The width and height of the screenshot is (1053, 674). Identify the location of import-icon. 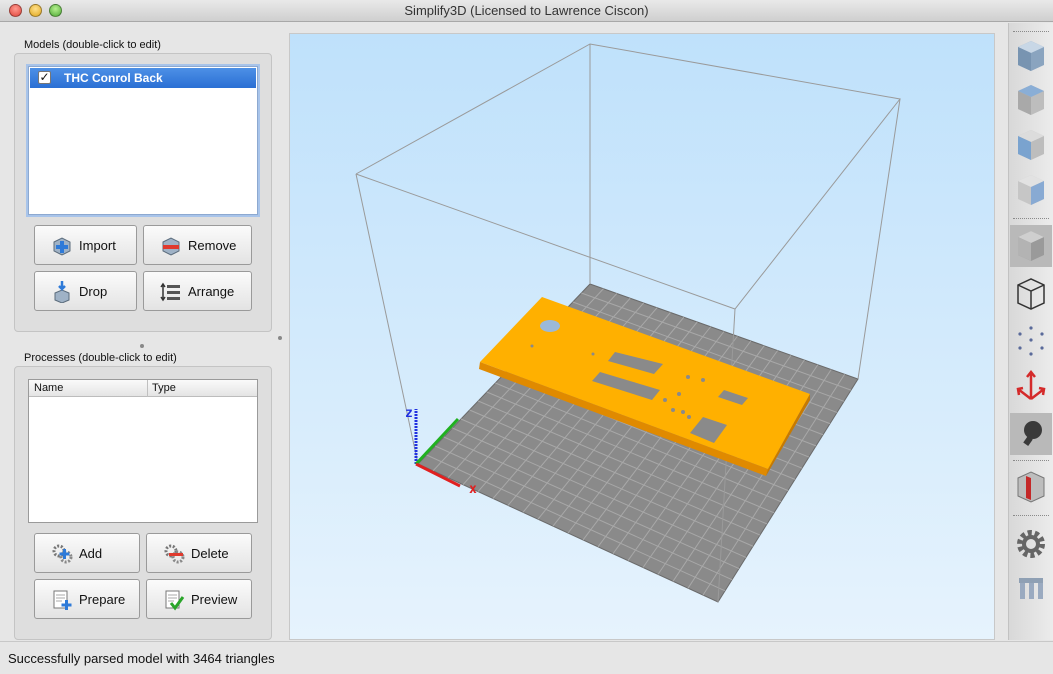
(62, 246).